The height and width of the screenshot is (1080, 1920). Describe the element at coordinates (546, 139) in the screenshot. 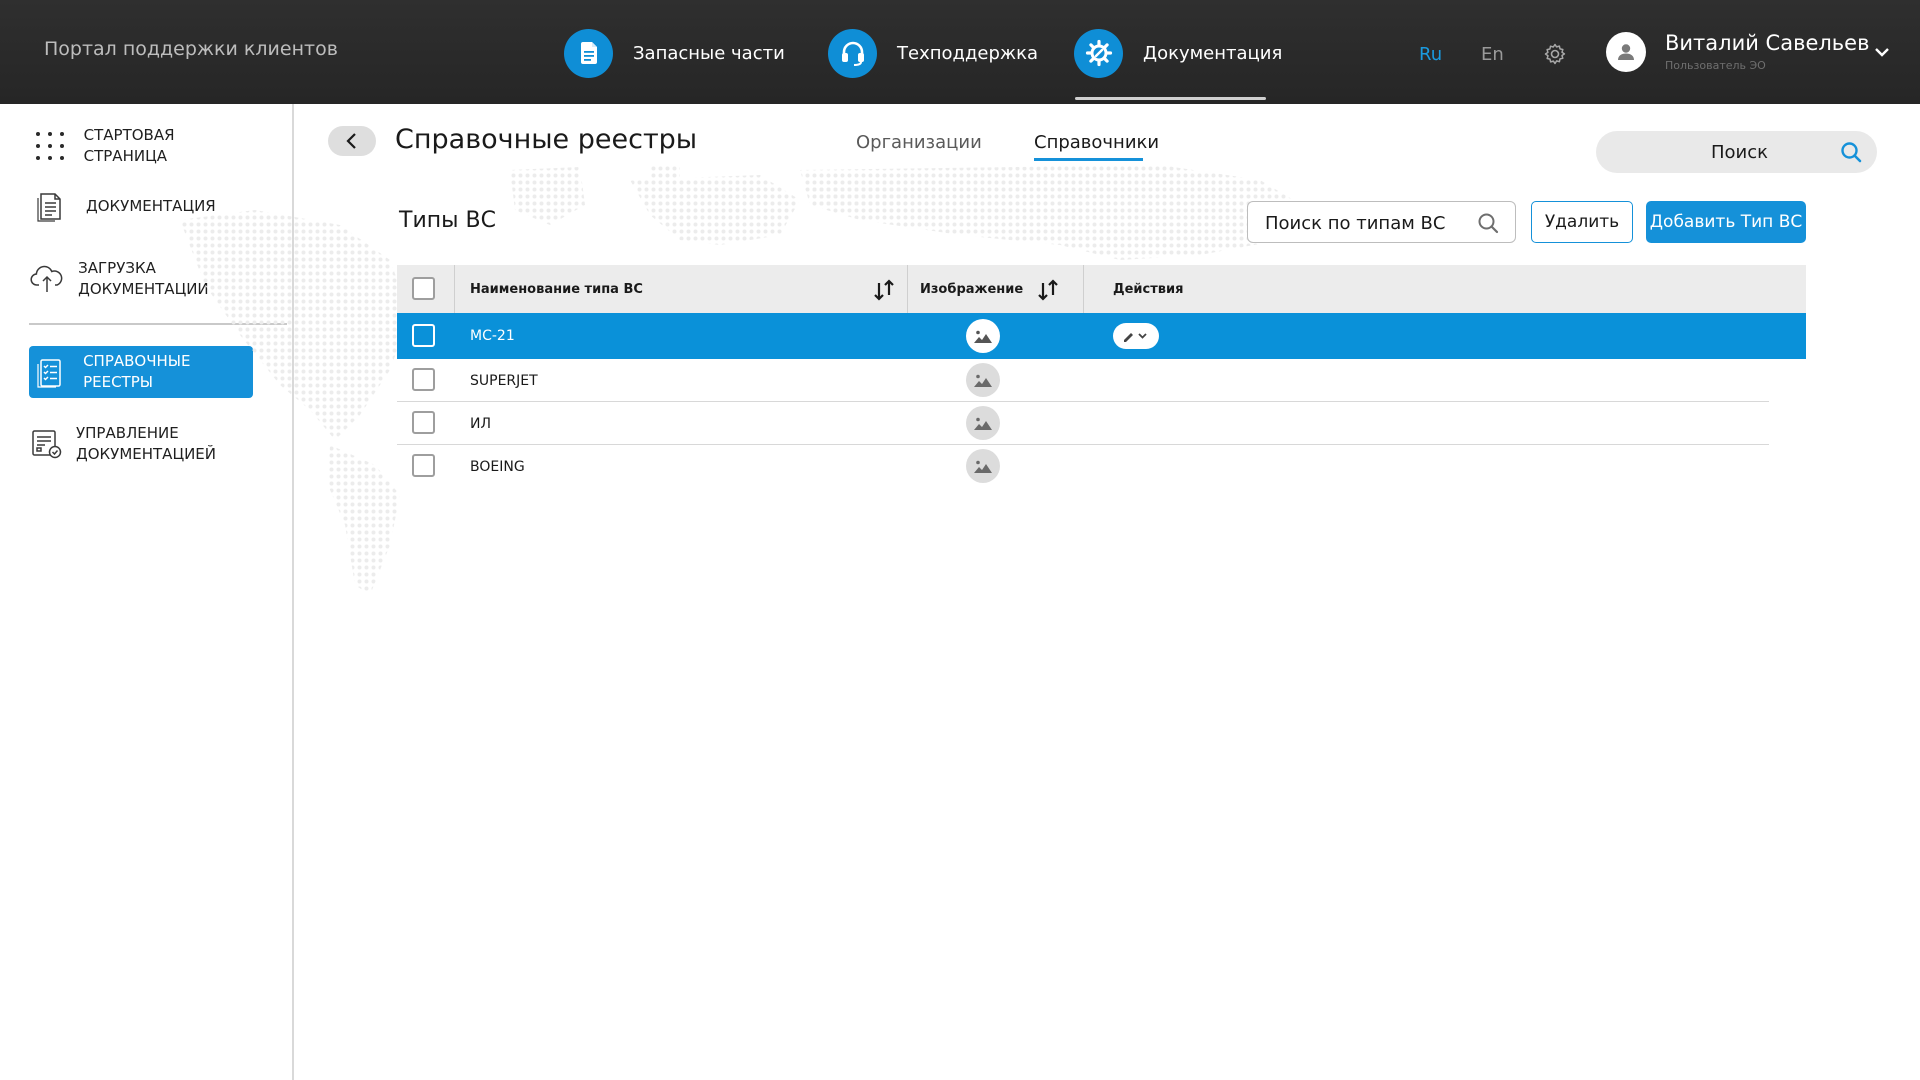

I see `page-title: Справочные реестры` at that location.